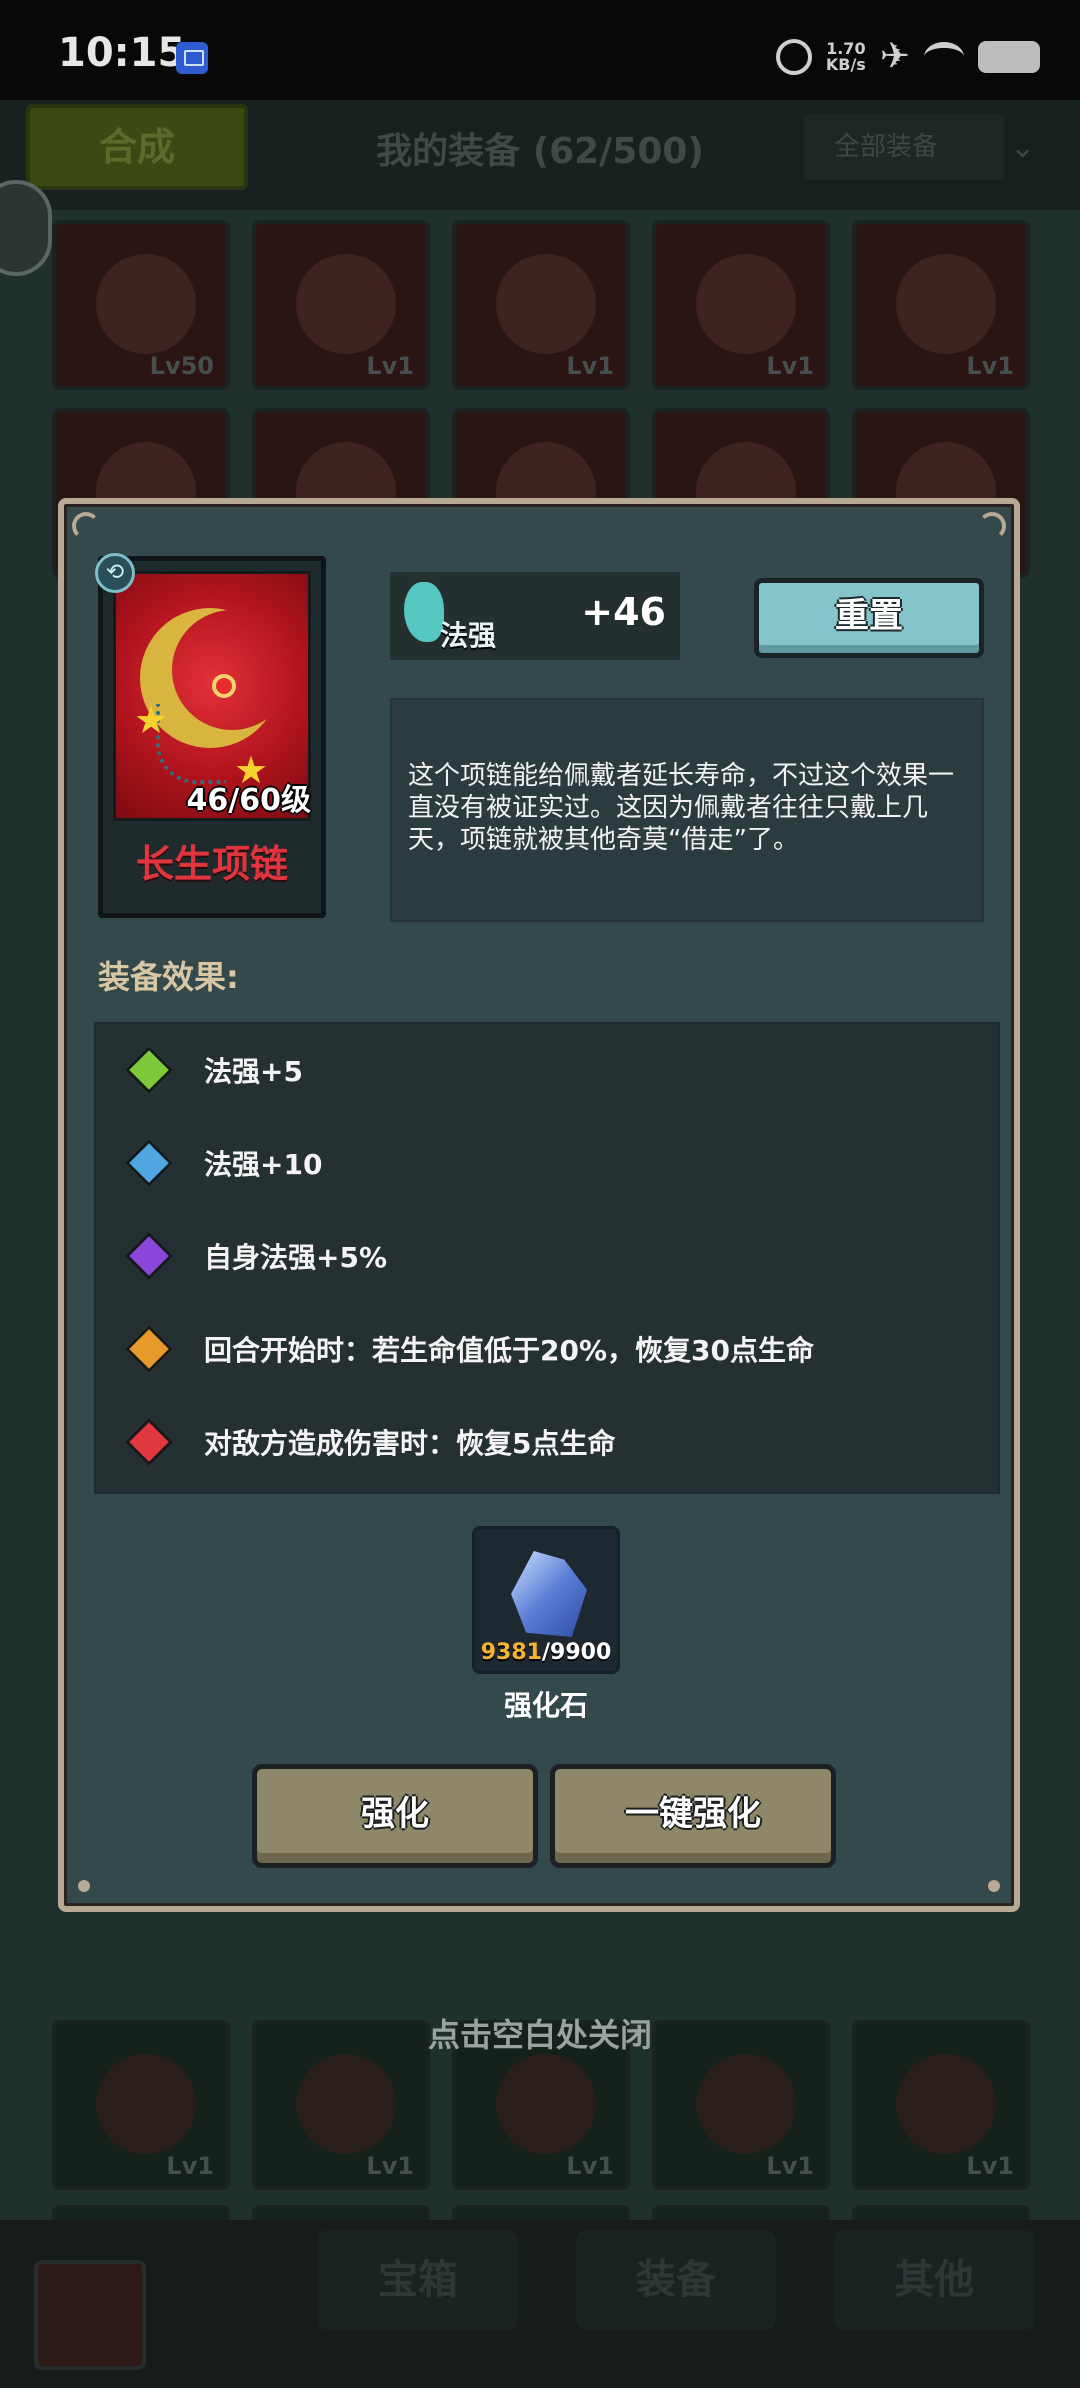  Describe the element at coordinates (253, 1071) in the screenshot. I see `effect-text: 法强+5` at that location.